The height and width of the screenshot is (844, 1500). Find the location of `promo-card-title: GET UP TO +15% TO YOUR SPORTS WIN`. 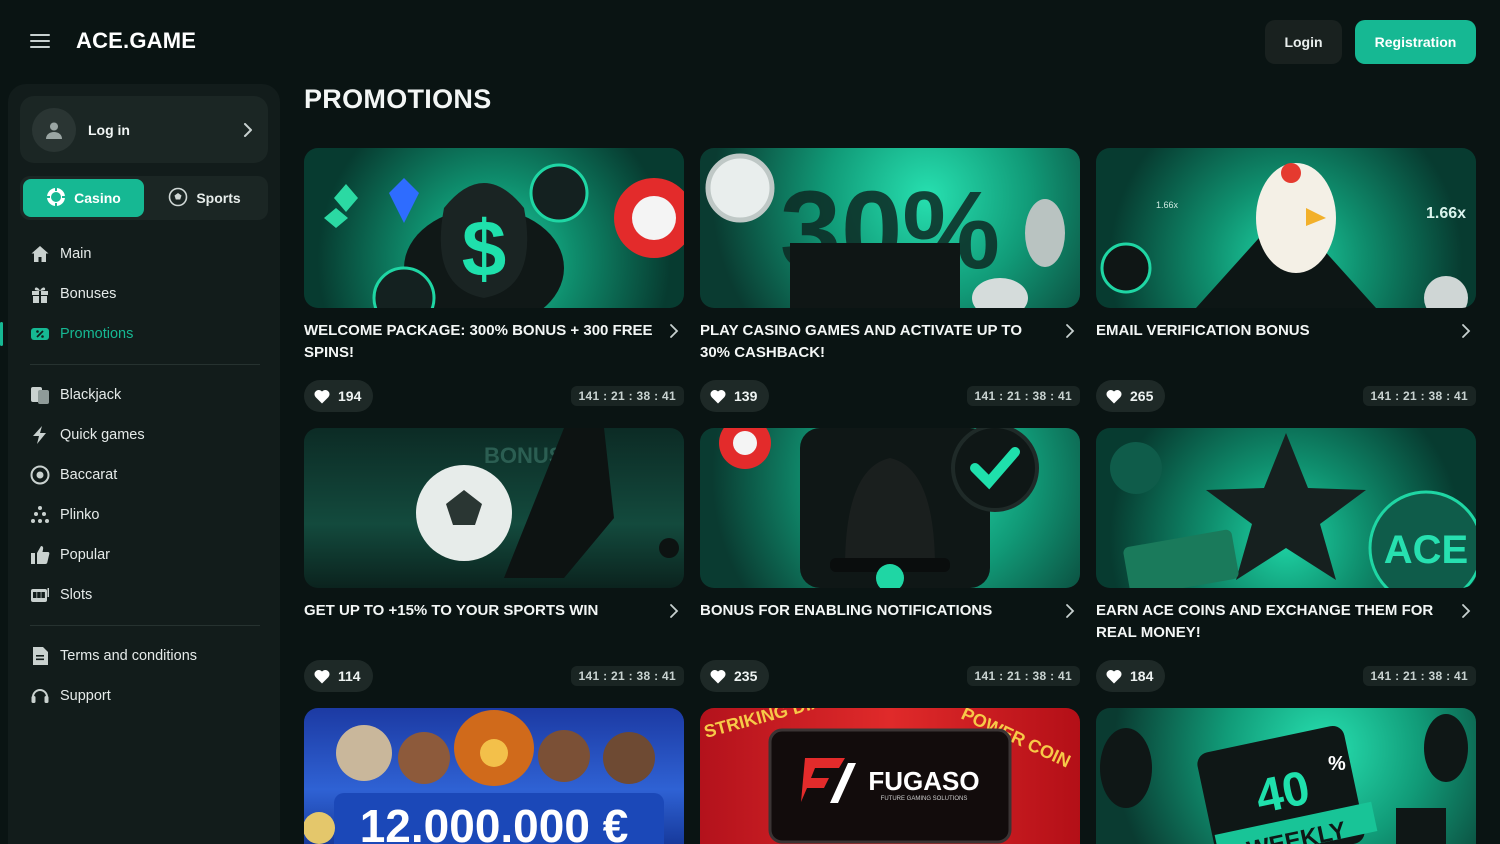

promo-card-title: GET UP TO +15% TO YOUR SPORTS WIN is located at coordinates (479, 611).